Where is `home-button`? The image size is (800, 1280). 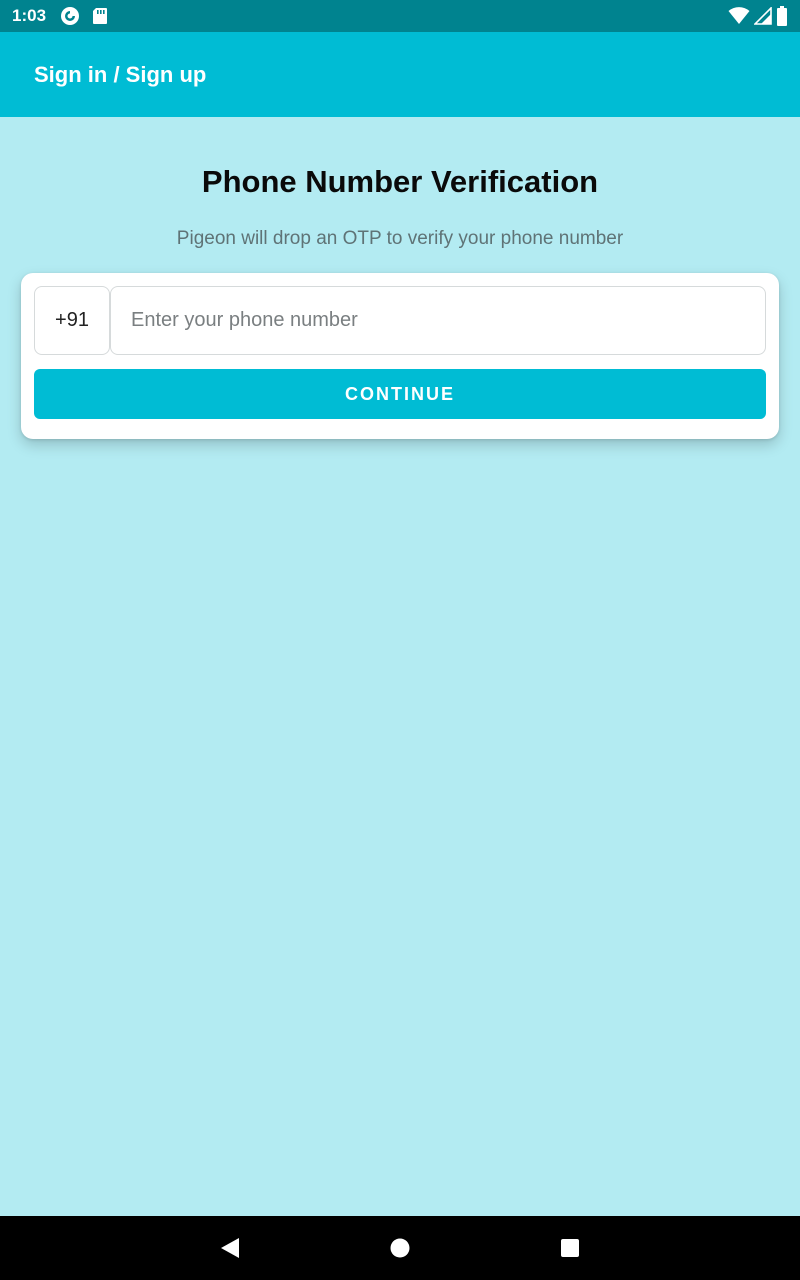 home-button is located at coordinates (400, 1248).